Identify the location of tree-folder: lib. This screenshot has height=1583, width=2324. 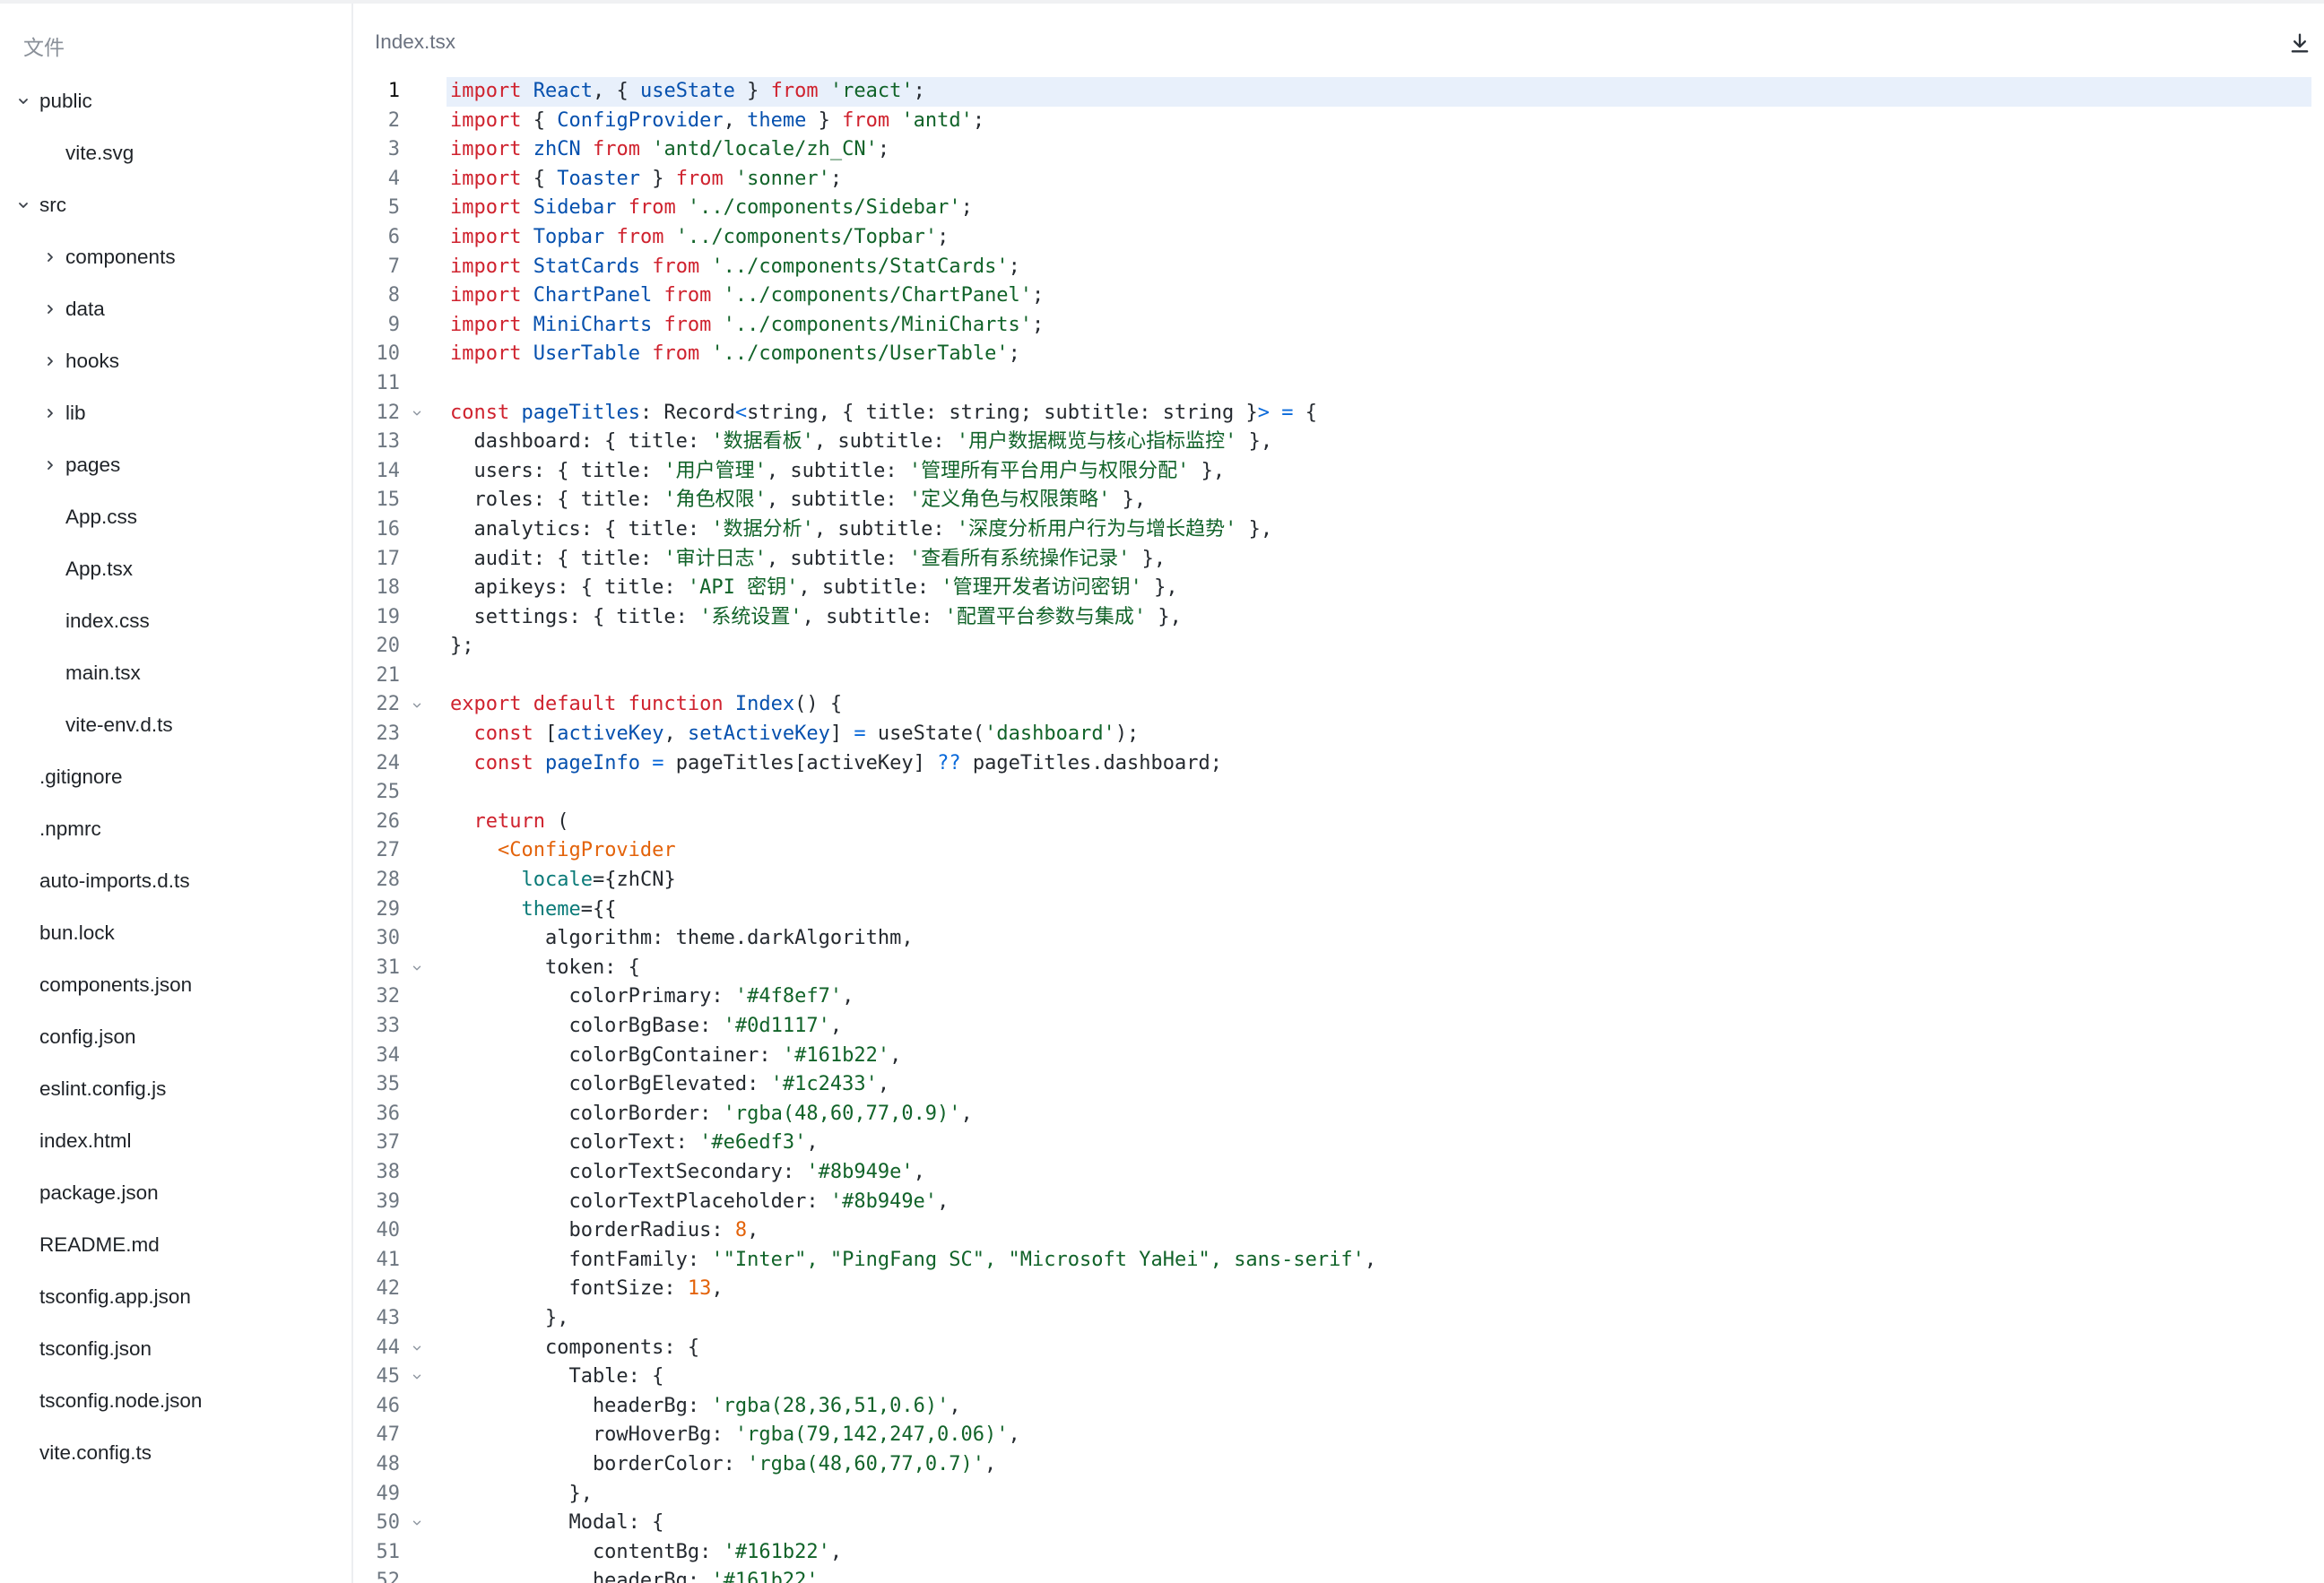
(175, 413).